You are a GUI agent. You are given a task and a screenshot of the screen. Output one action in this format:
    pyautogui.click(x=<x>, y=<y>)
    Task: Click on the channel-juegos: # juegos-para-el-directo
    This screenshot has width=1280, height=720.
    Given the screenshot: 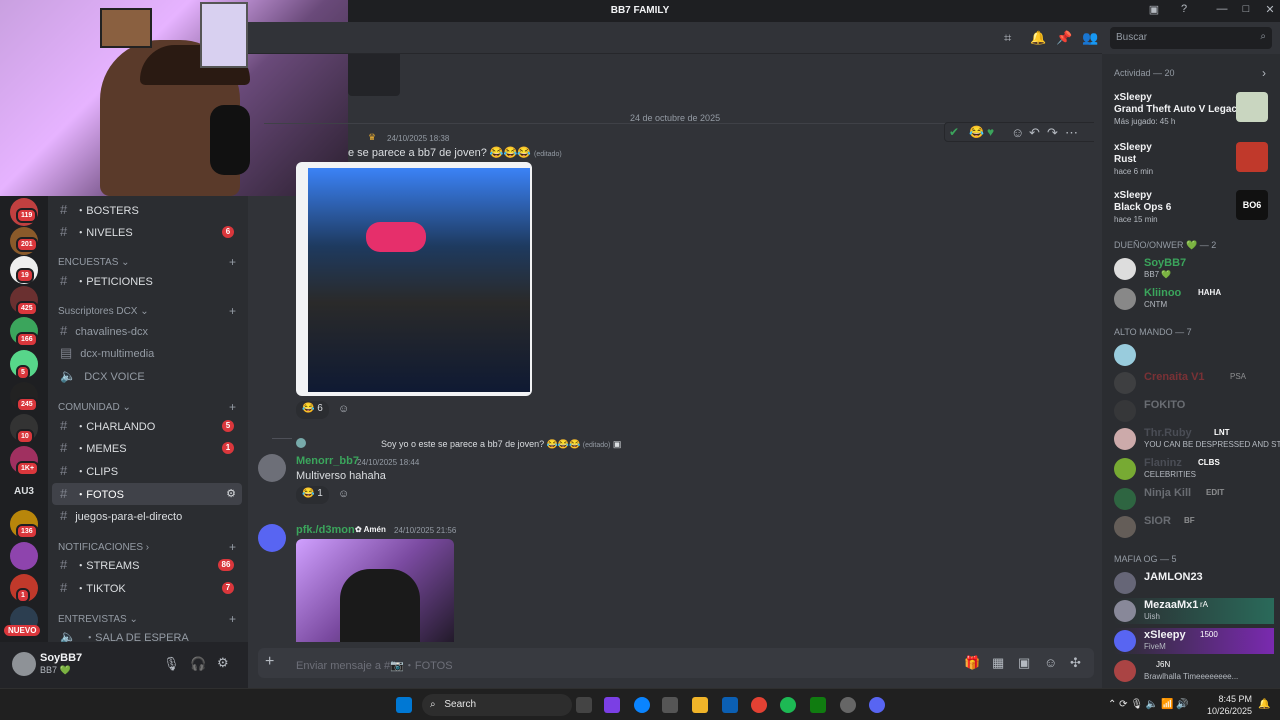 What is the action you would take?
    pyautogui.click(x=147, y=516)
    